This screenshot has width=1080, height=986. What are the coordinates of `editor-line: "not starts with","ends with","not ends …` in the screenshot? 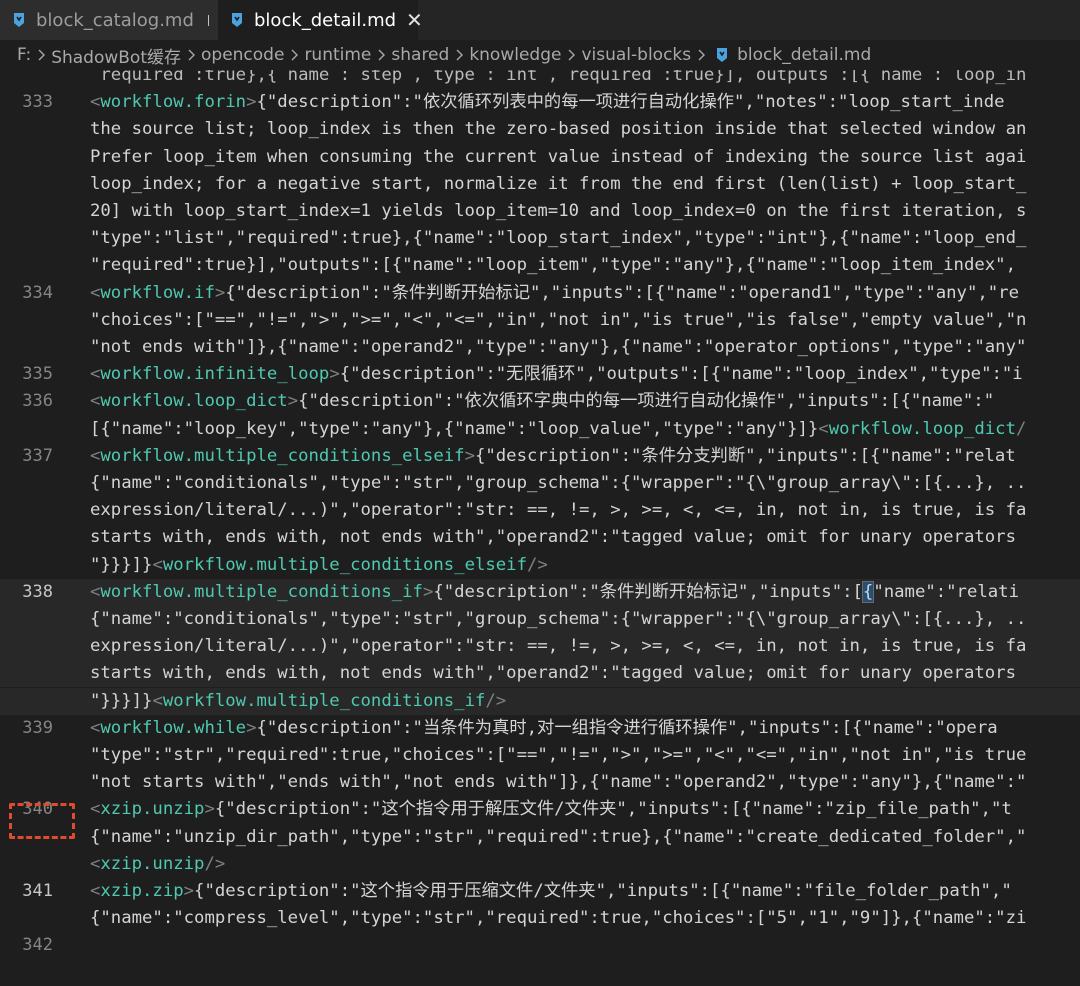 It's located at (540, 782).